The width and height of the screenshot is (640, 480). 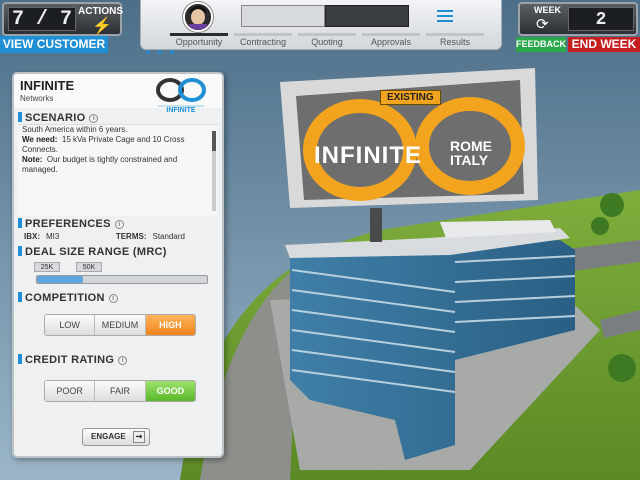 I want to click on credit-rating-selector: POOR FAIR GOOD, so click(x=120, y=391).